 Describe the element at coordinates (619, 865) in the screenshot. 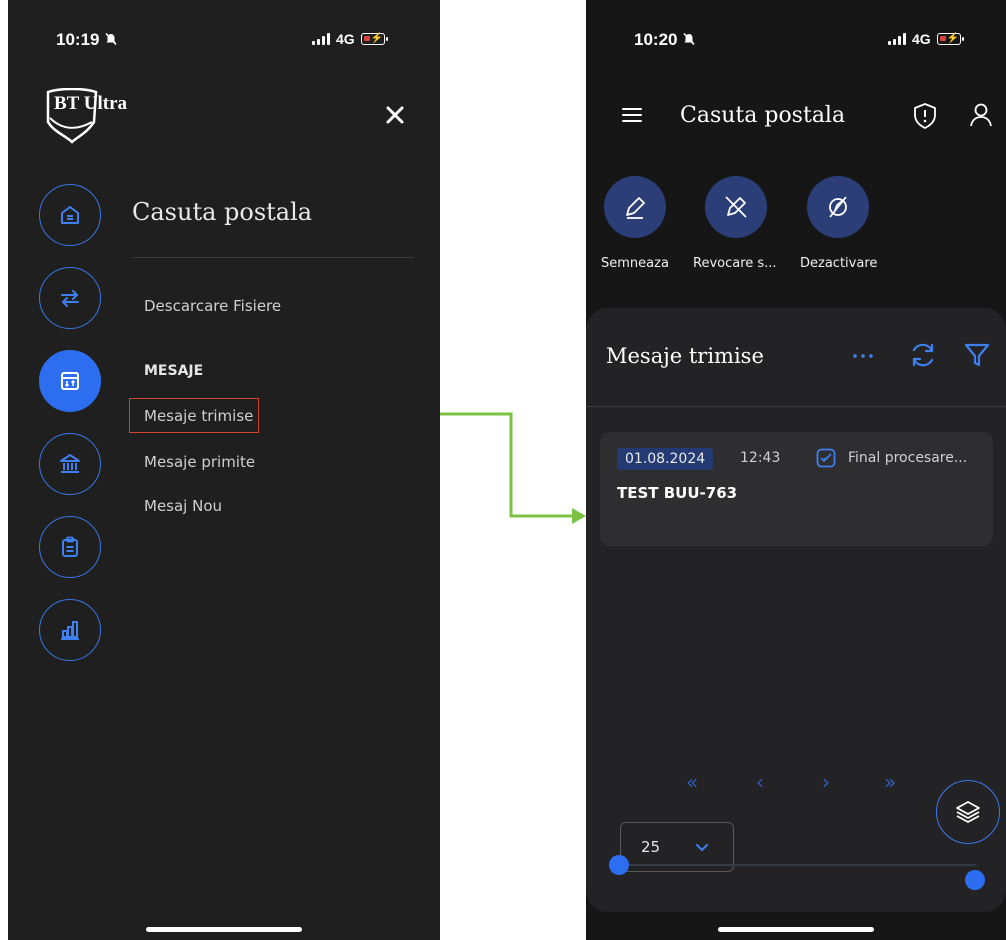

I see `slider-handle-start` at that location.